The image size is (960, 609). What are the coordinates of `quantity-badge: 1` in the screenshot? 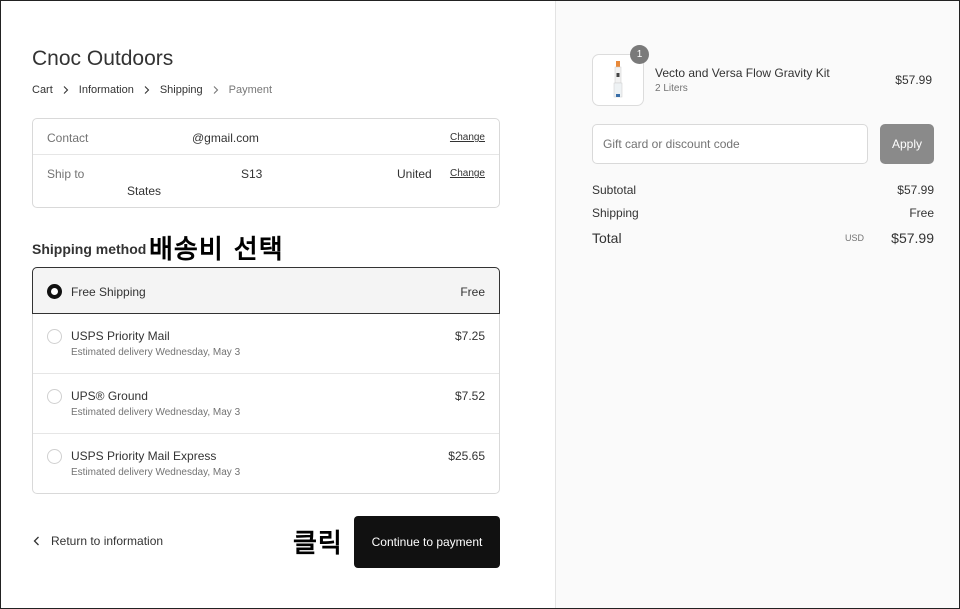 It's located at (639, 54).